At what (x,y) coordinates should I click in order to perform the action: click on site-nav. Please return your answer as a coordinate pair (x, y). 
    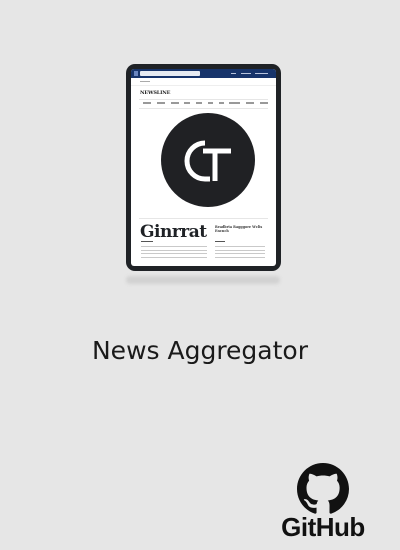
    Looking at the image, I should click on (205, 103).